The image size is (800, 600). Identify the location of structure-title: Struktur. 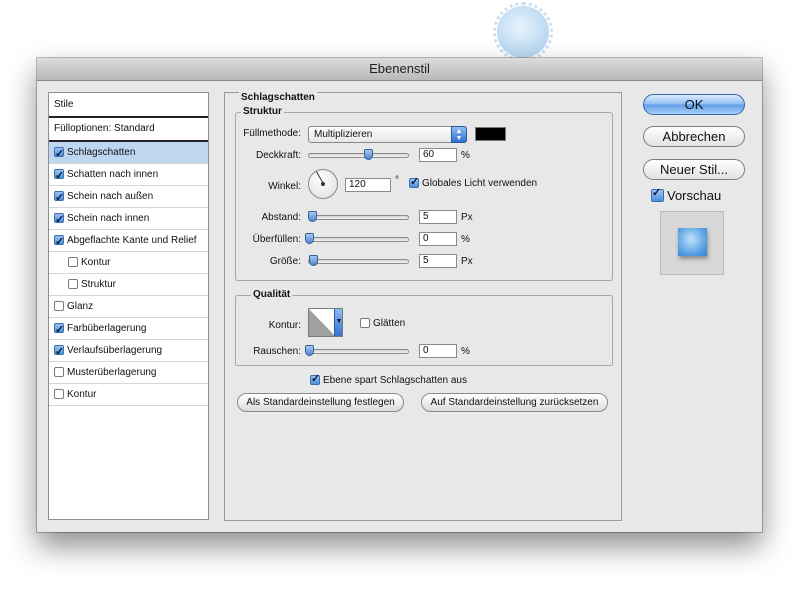
(262, 111).